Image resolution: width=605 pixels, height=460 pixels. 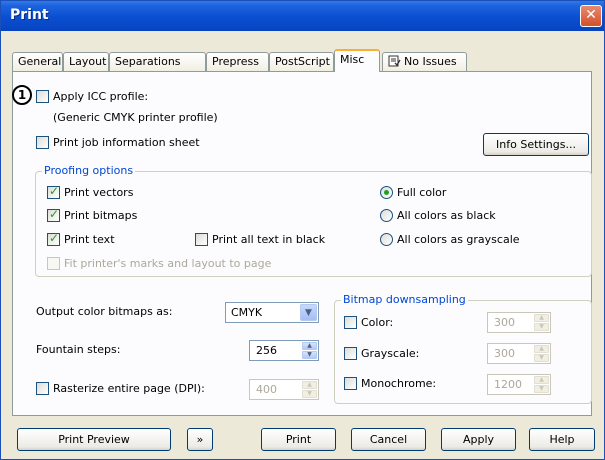 What do you see at coordinates (53, 238) in the screenshot?
I see `print-text-checkbox` at bounding box center [53, 238].